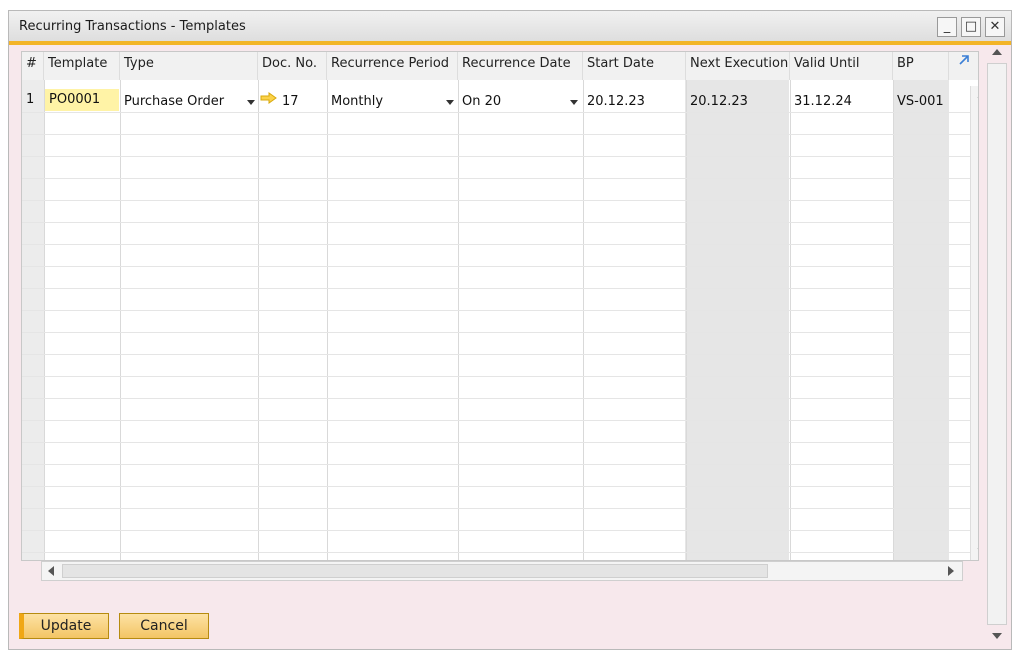 Image resolution: width=1024 pixels, height=658 pixels. I want to click on start-date-cell: 20.12.23, so click(634, 102).